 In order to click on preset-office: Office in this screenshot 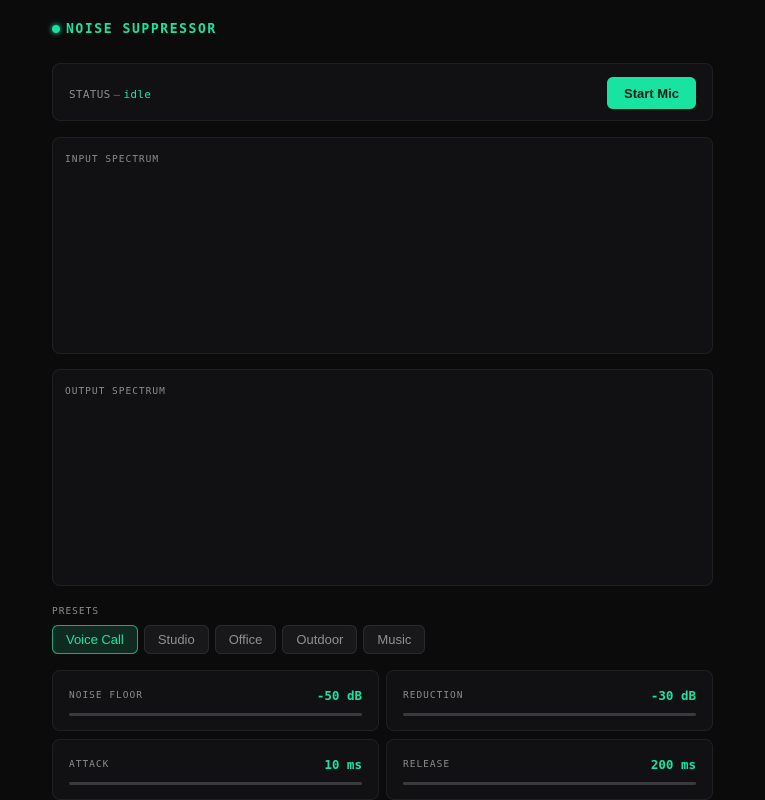, I will do `click(245, 639)`.